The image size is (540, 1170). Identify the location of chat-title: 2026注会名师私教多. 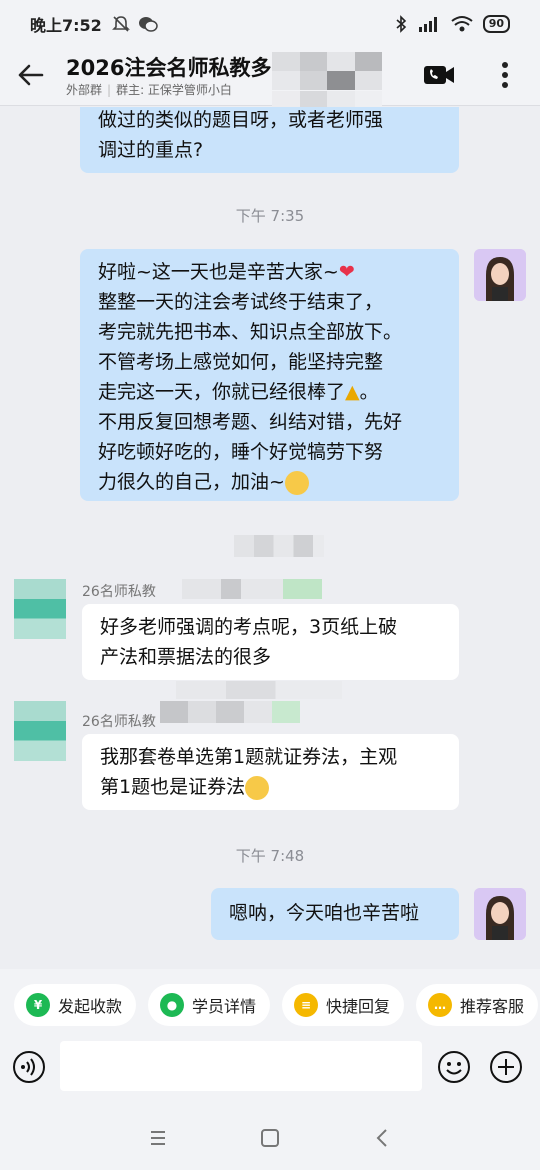
(168, 67).